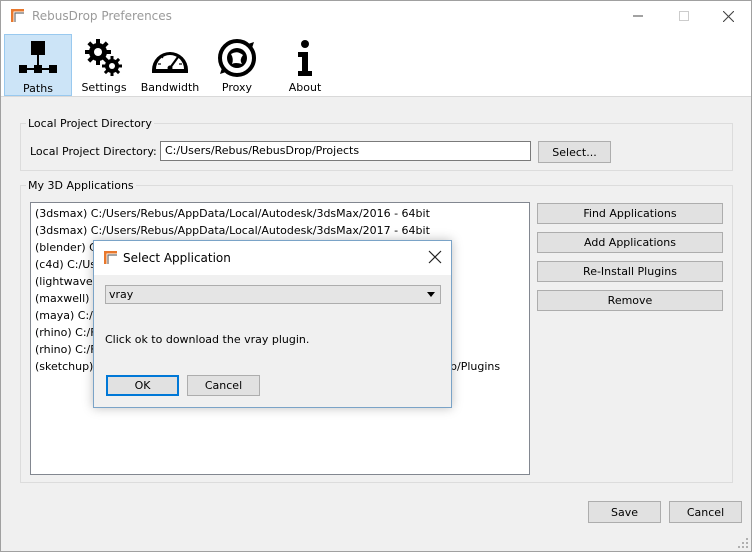 The height and width of the screenshot is (552, 752). I want to click on tab-settings: Settings, so click(104, 65).